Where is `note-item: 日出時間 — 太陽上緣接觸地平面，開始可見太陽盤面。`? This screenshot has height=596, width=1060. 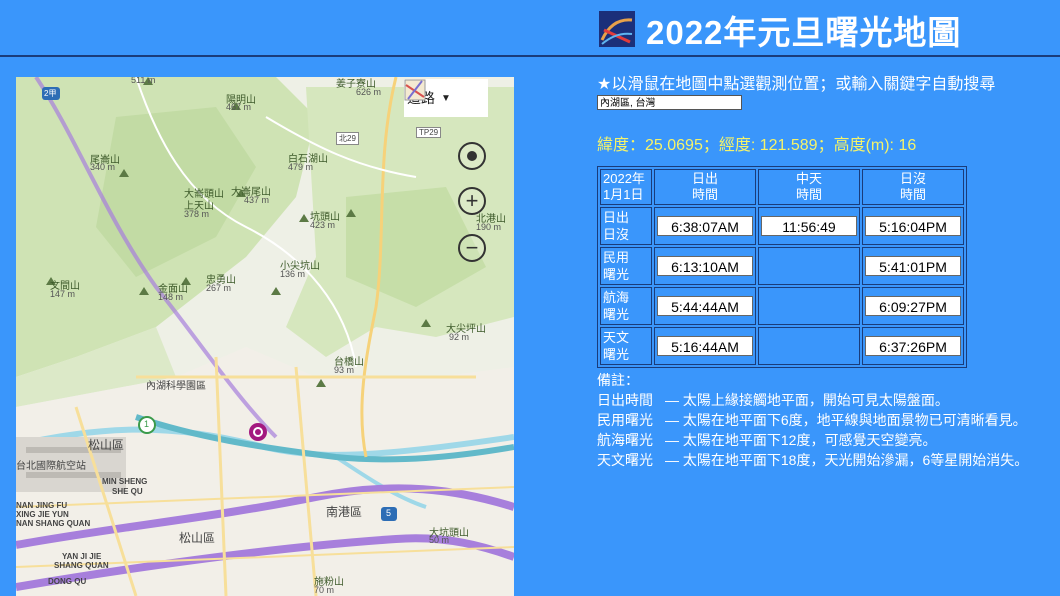 note-item: 日出時間 — 太陽上緣接觸地平面，開始可見太陽盤面。 is located at coordinates (812, 400).